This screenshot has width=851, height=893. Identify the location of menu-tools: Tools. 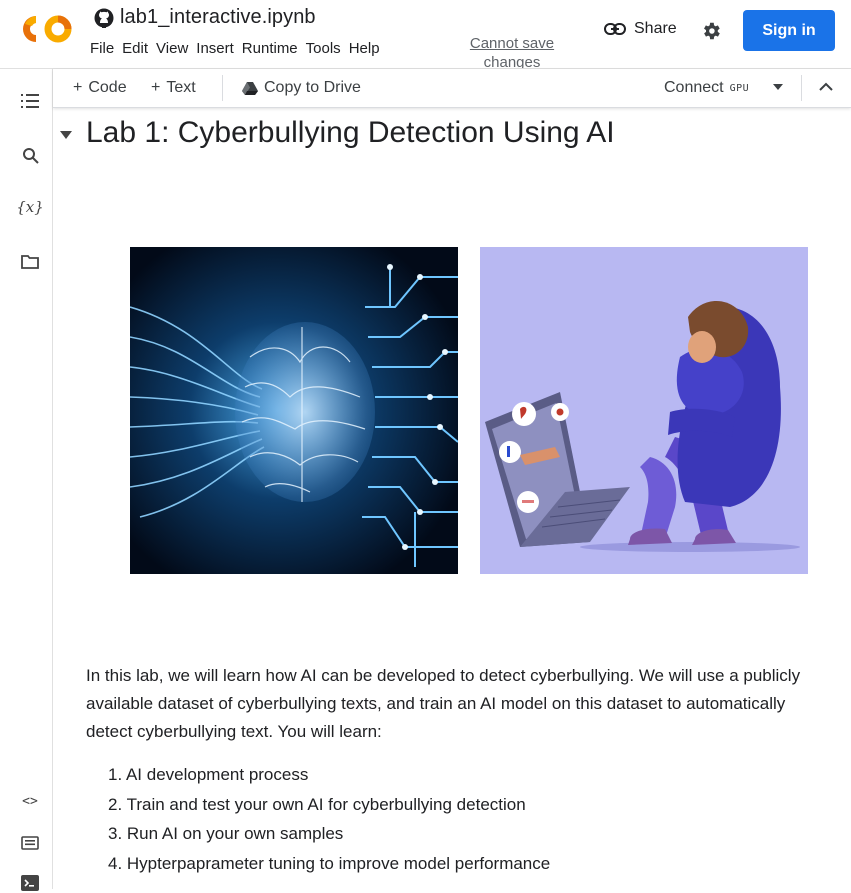
(327, 48).